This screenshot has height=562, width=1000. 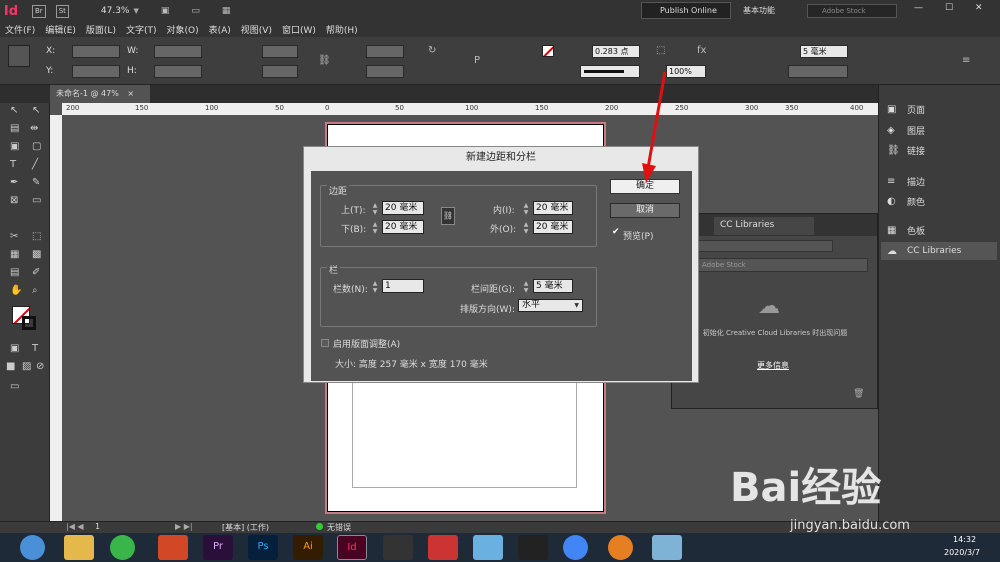 What do you see at coordinates (553, 208) in the screenshot?
I see `inside-margin-field: 20 毫米` at bounding box center [553, 208].